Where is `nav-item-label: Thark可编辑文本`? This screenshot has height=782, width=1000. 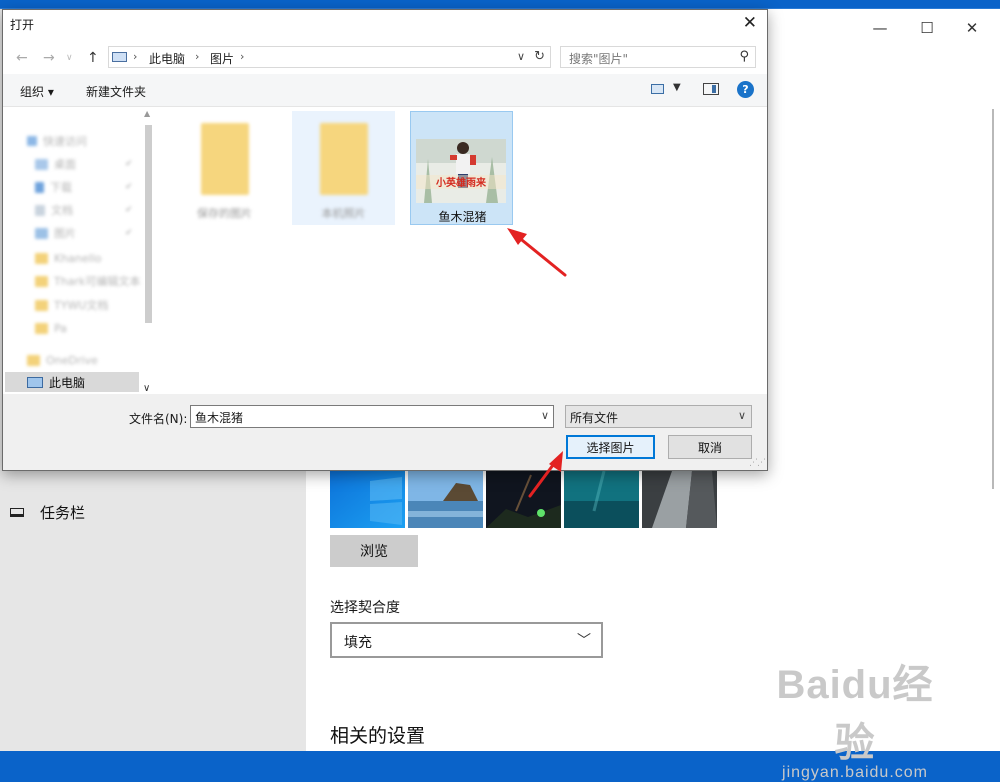 nav-item-label: Thark可编辑文本 is located at coordinates (97, 281).